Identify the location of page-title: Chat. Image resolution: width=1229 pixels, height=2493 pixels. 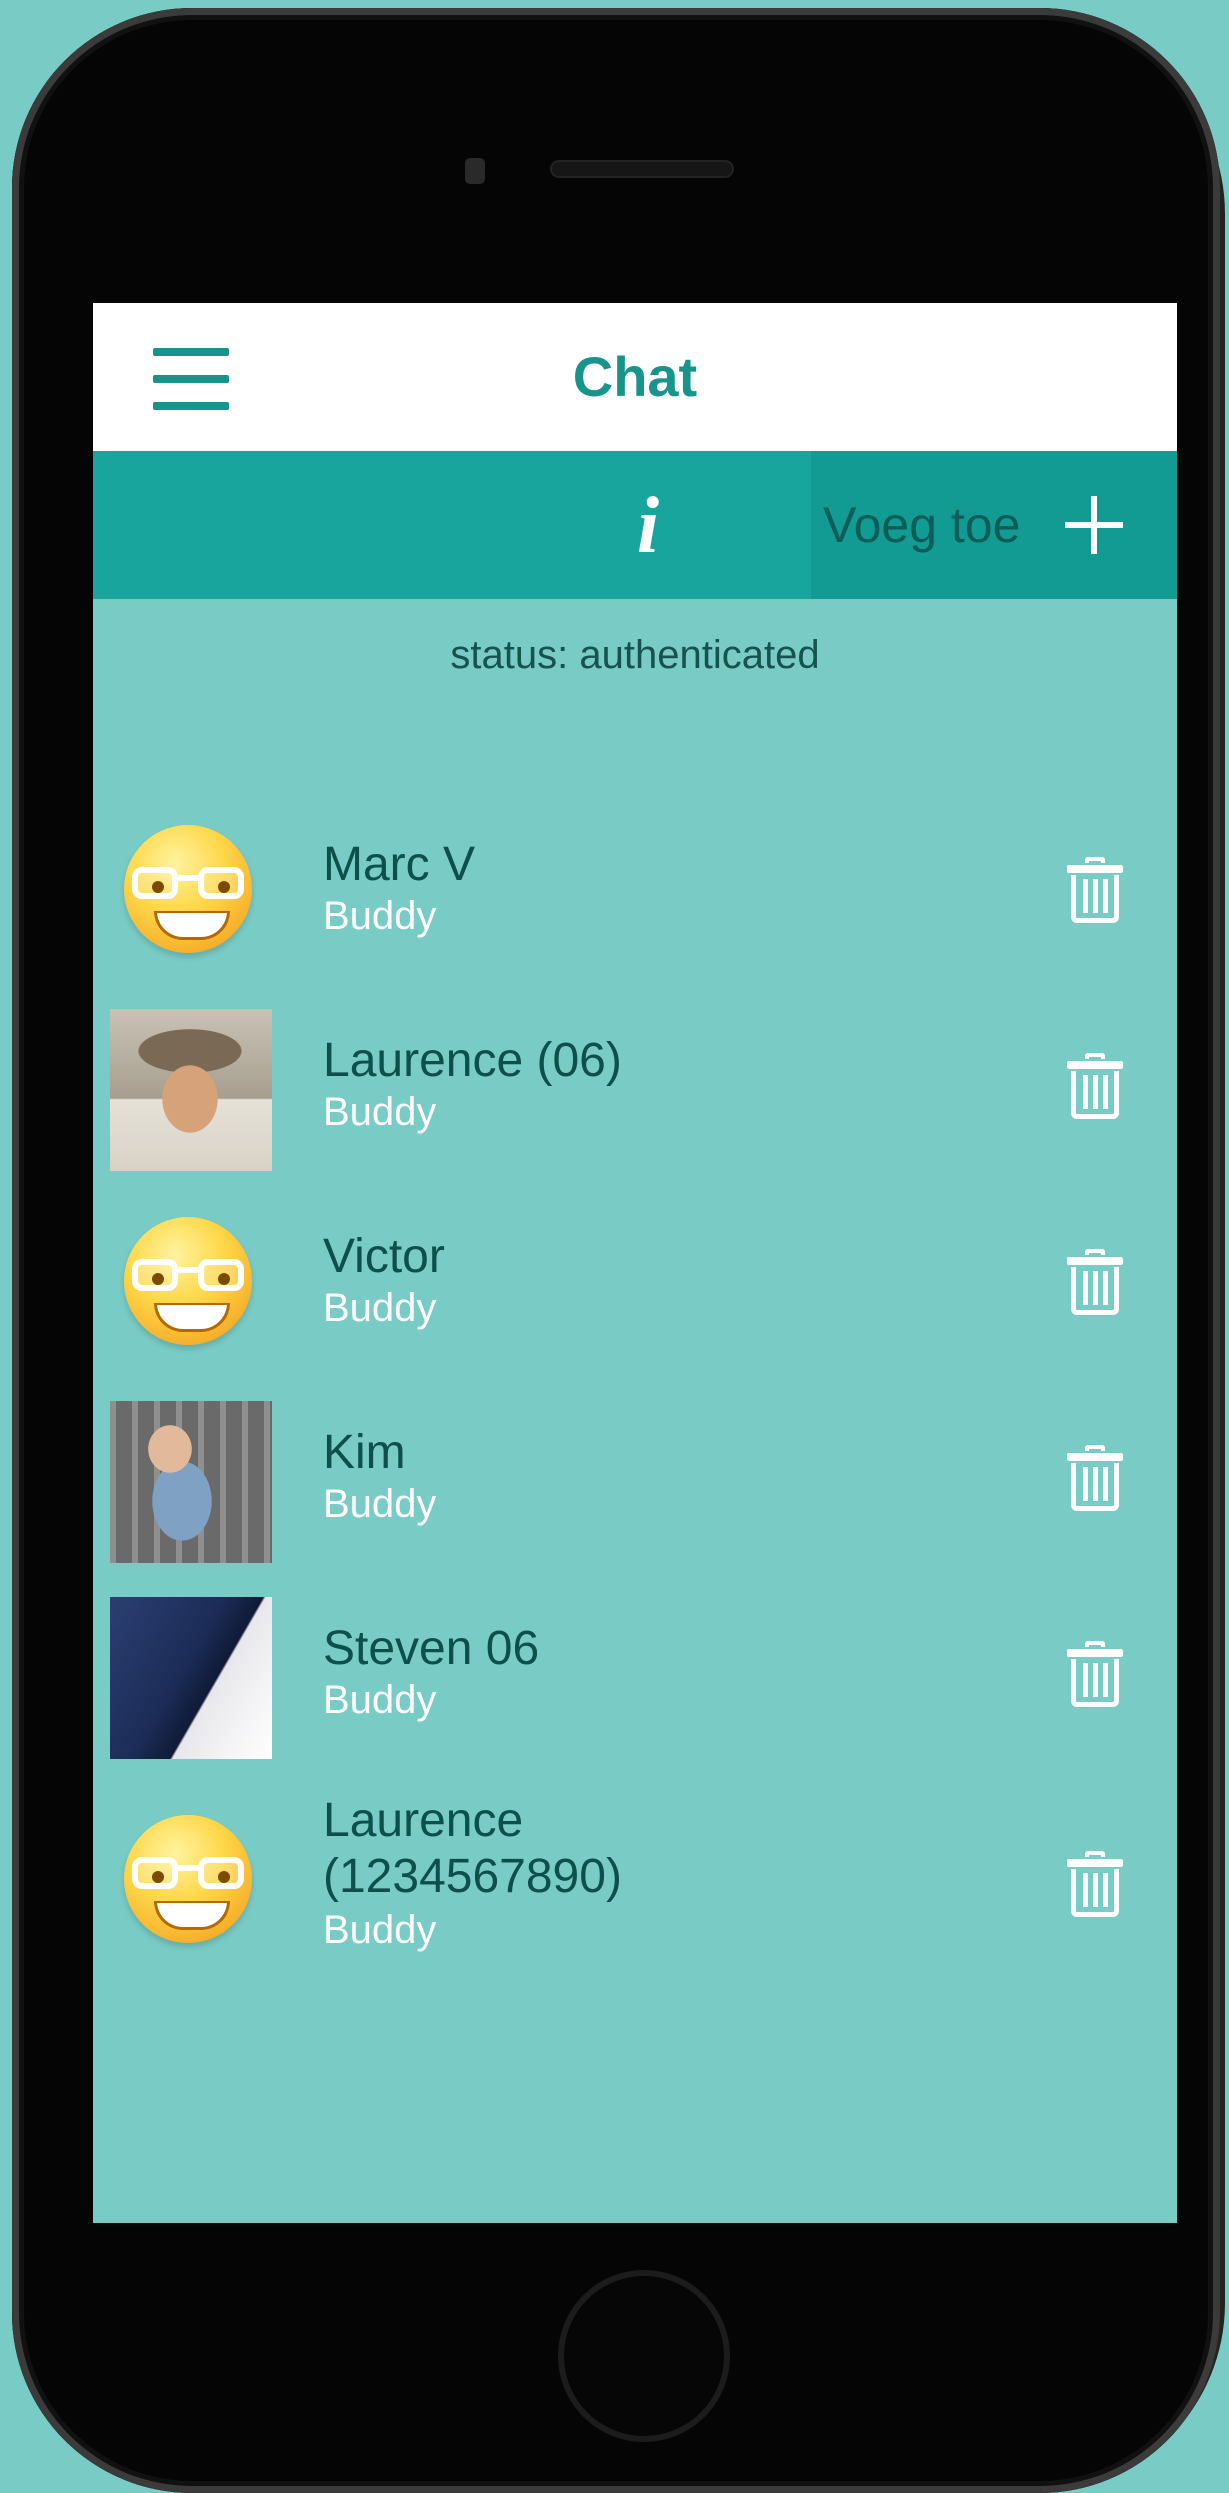
(635, 376).